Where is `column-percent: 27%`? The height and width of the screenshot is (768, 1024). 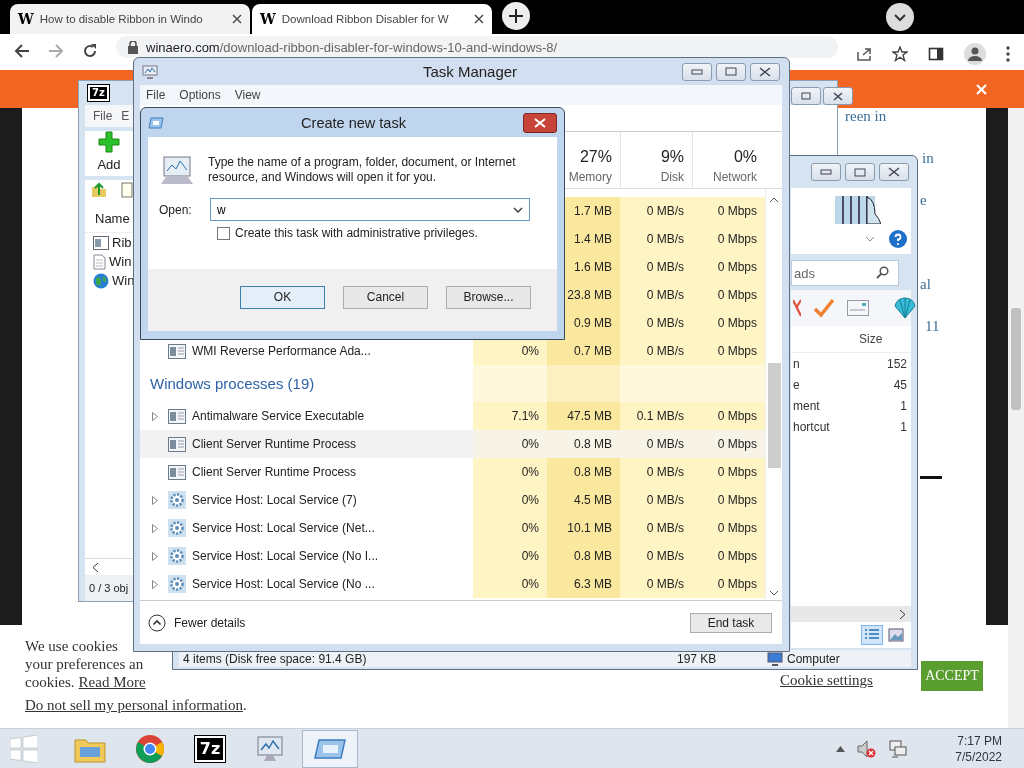 column-percent: 27% is located at coordinates (595, 157).